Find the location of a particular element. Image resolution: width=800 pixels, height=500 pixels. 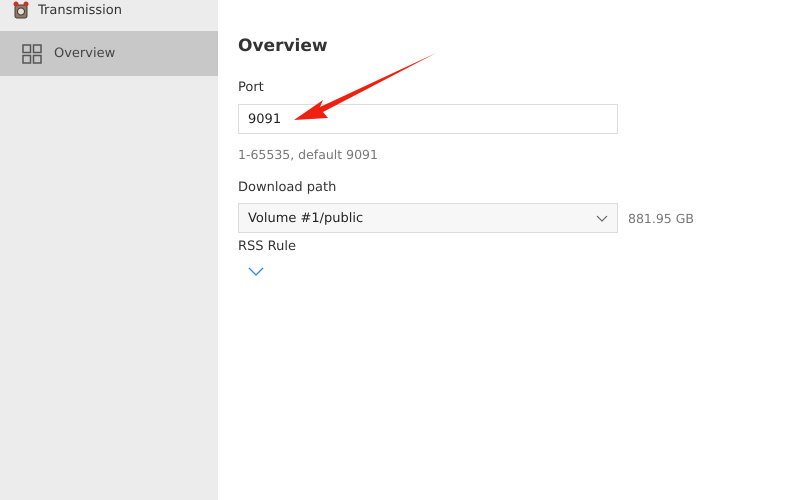

field-label: RSS Rule is located at coordinates (267, 246).